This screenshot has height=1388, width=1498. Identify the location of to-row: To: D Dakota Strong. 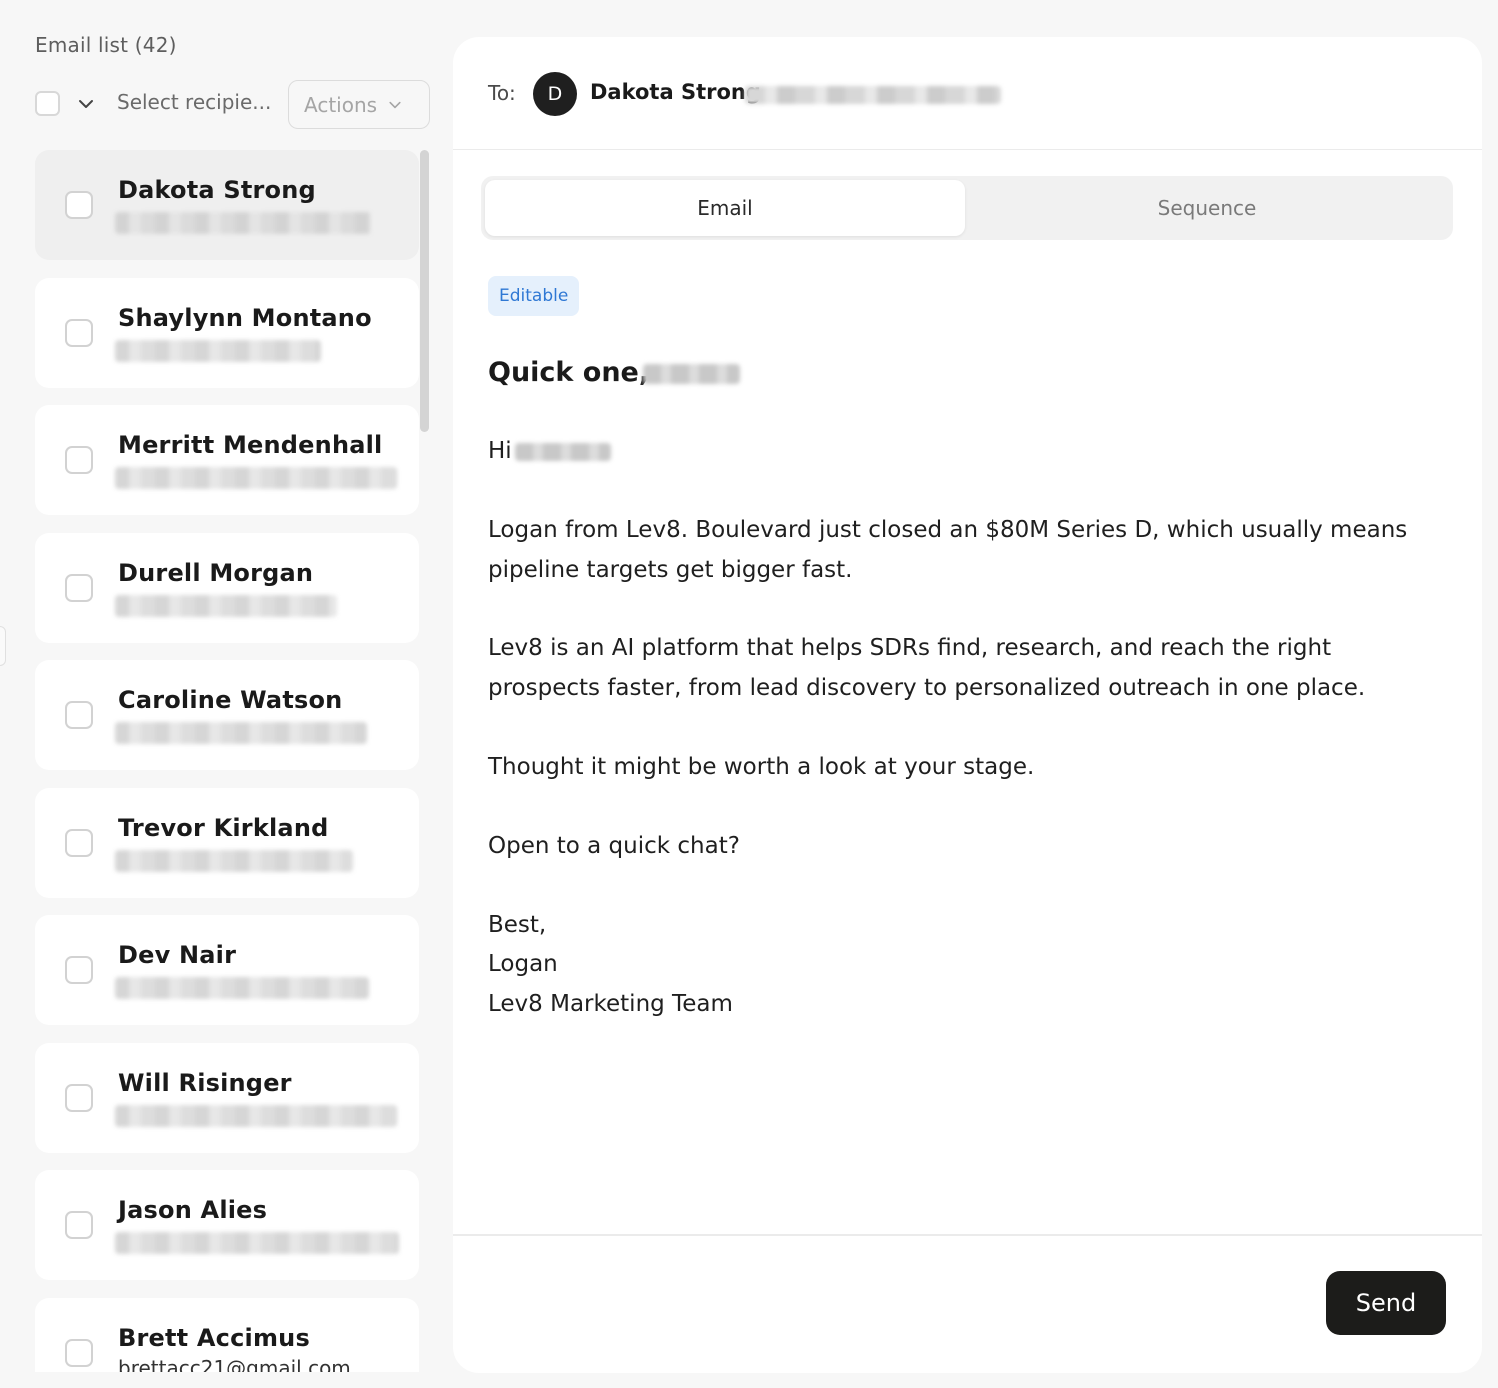
(967, 93).